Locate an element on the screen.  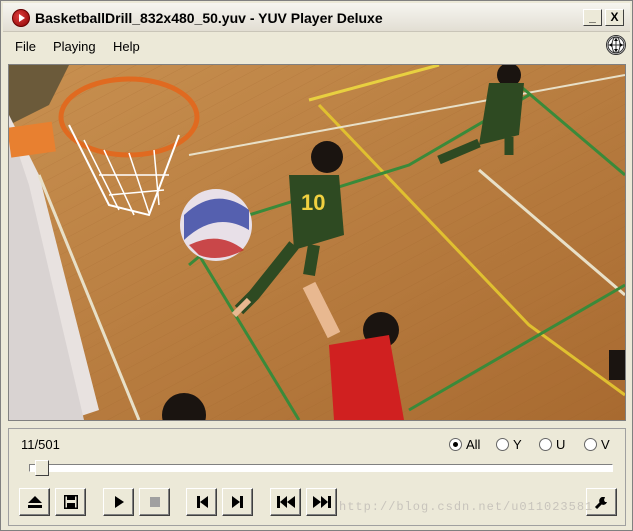
jersey-number: 10 is located at coordinates (313, 202).